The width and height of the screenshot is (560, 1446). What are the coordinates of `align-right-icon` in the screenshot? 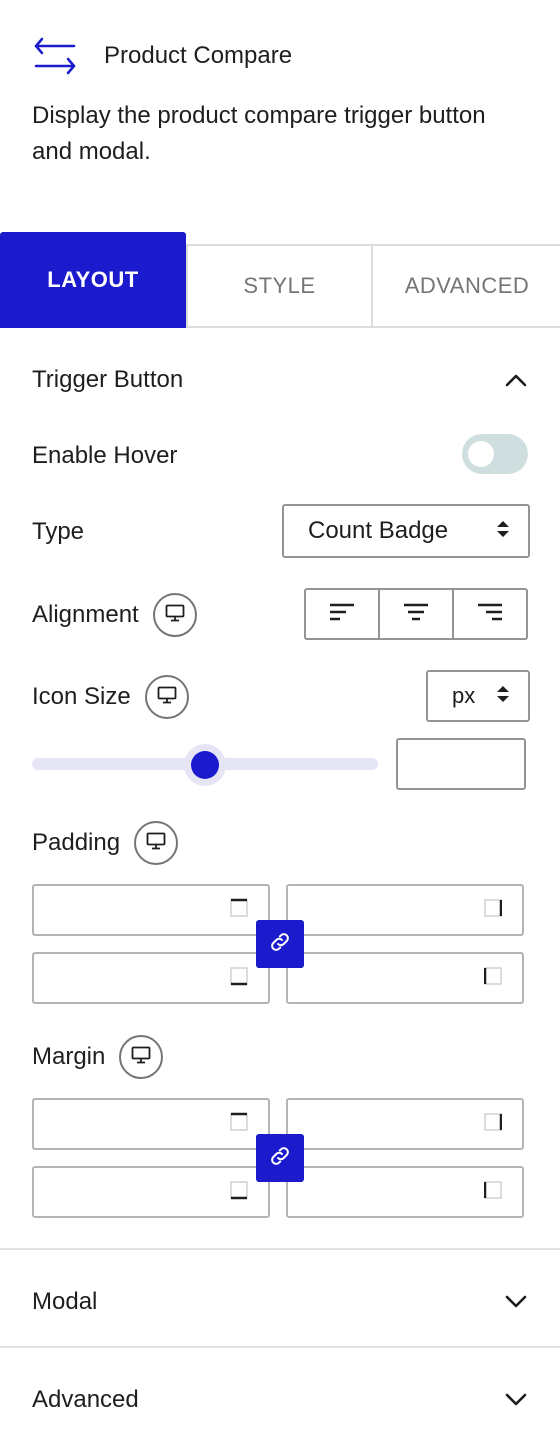 It's located at (490, 614).